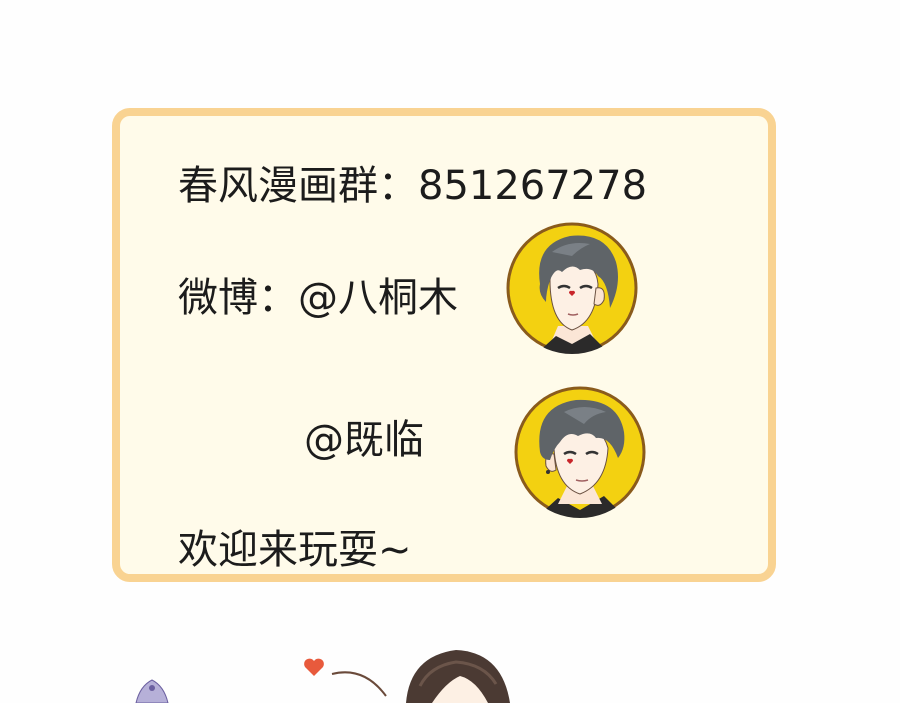 The width and height of the screenshot is (900, 703). I want to click on heart-icon, so click(345, 677).